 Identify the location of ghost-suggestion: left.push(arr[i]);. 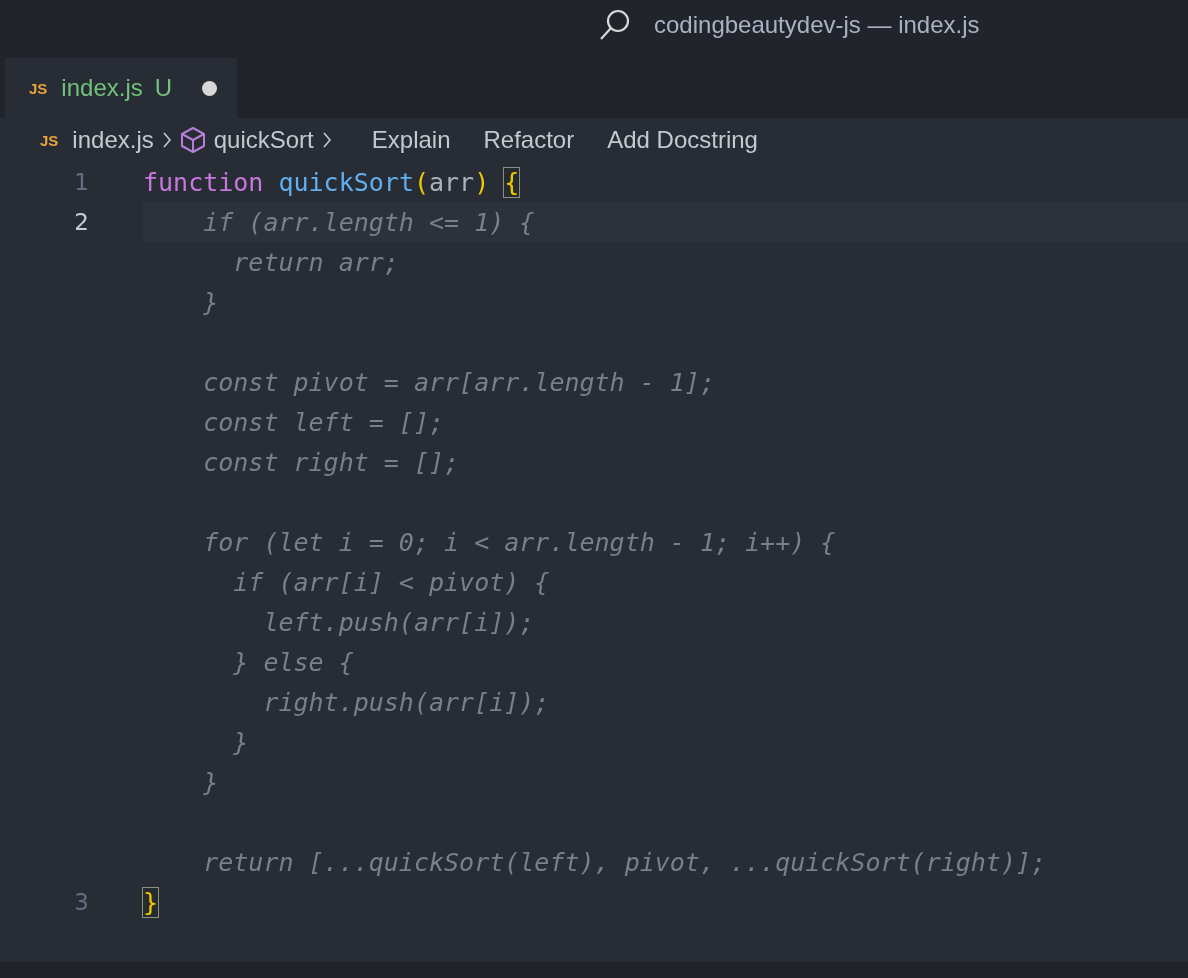
(398, 622).